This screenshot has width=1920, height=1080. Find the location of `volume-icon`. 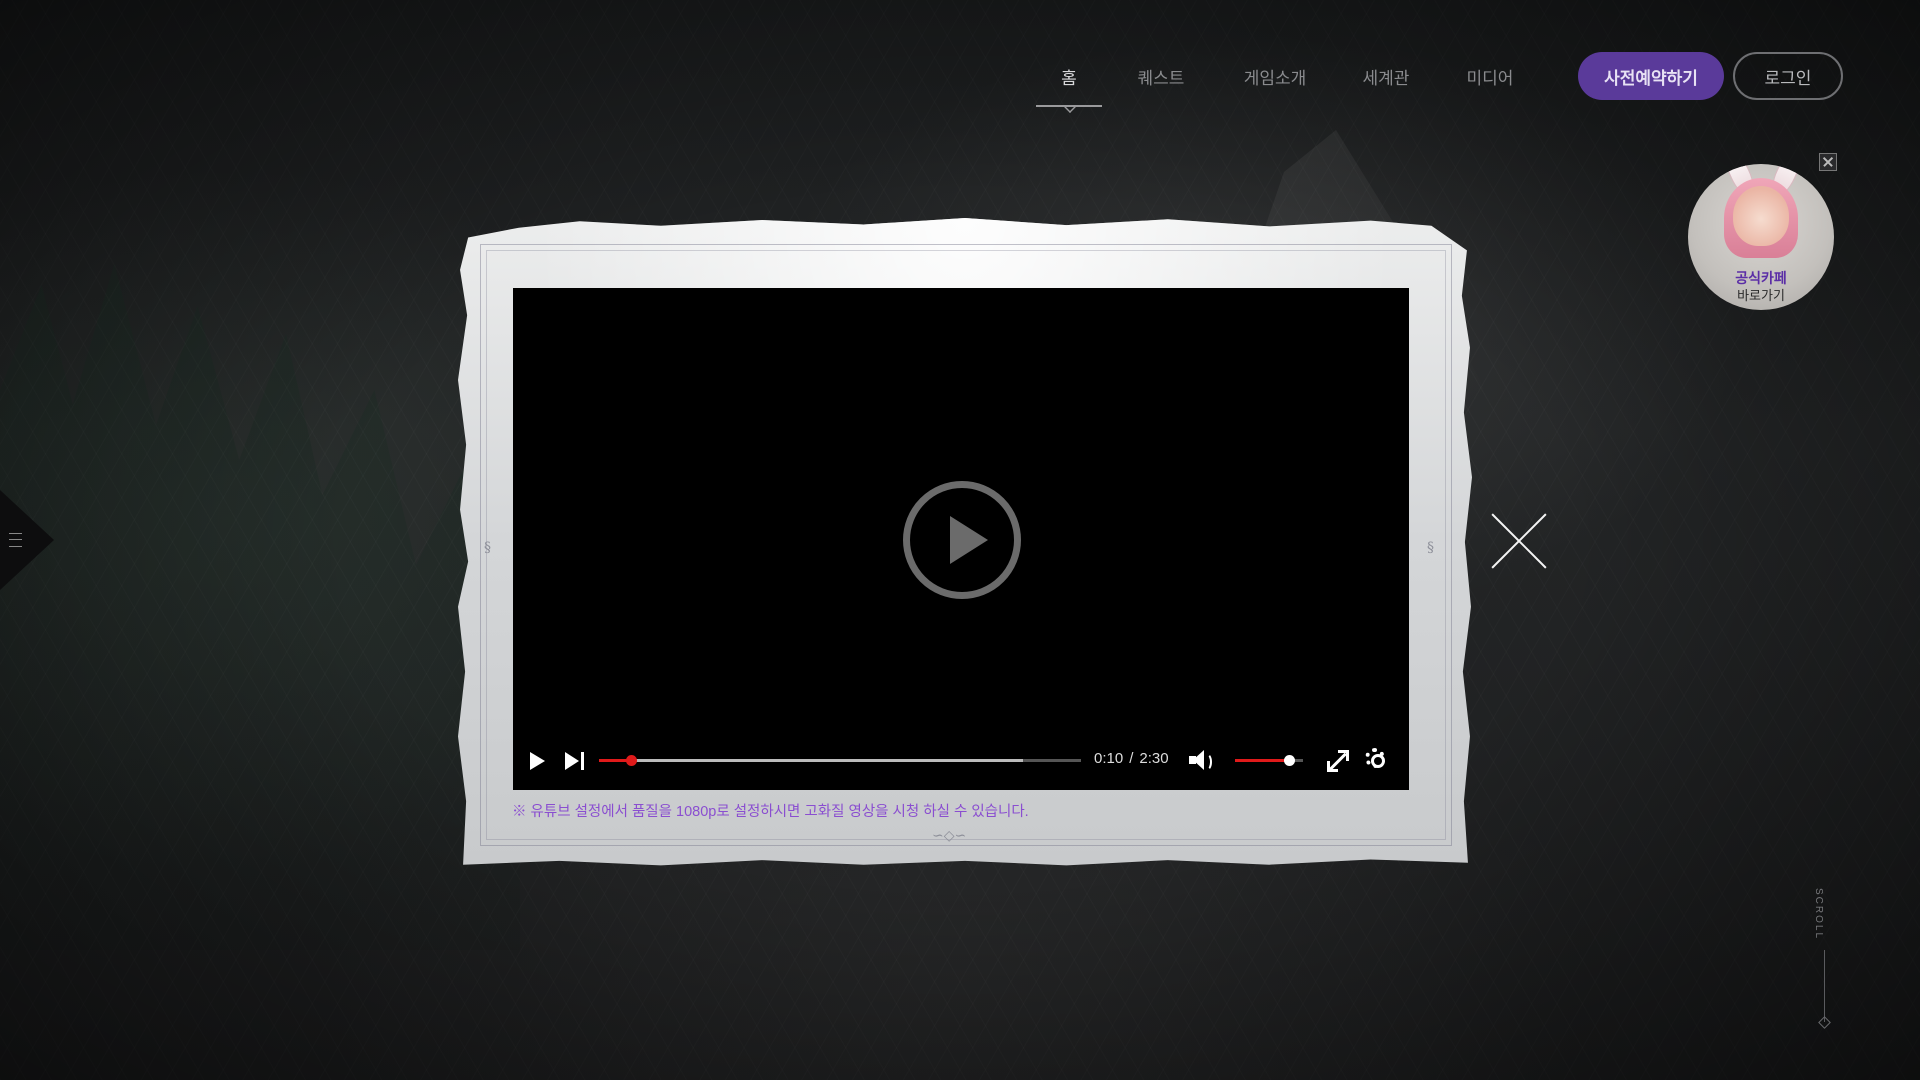

volume-icon is located at coordinates (1202, 760).